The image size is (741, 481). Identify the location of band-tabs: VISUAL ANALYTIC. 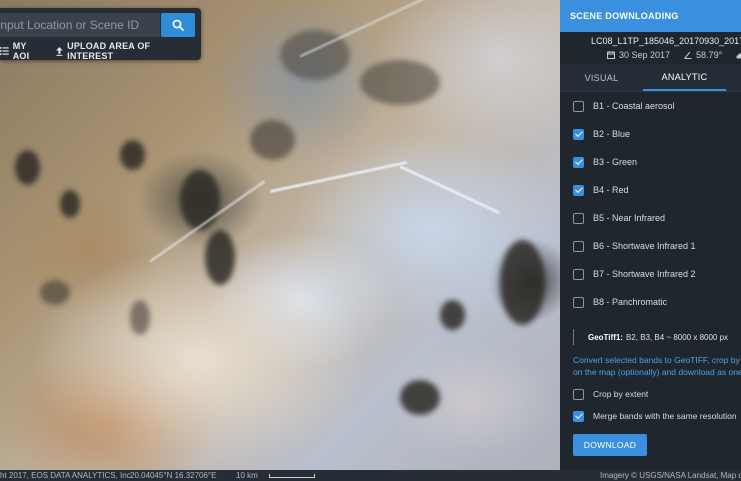
(650, 78).